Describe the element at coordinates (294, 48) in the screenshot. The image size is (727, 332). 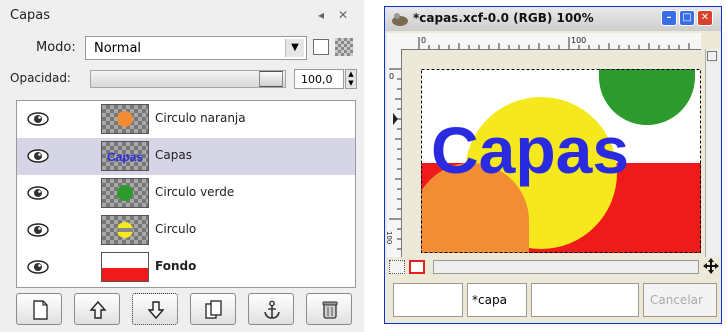
I see `chevron-down-icon: ▼` at that location.